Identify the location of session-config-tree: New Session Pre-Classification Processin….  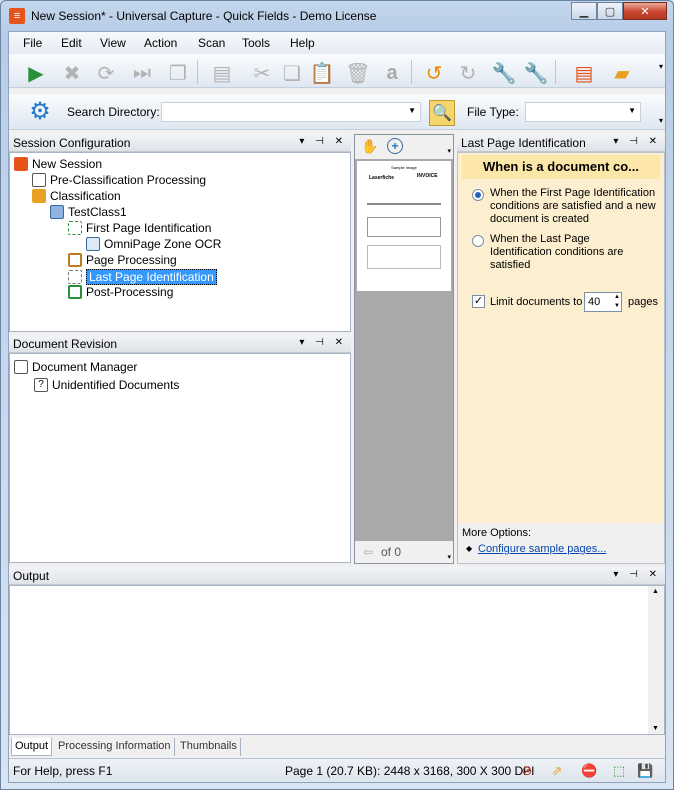
(180, 242).